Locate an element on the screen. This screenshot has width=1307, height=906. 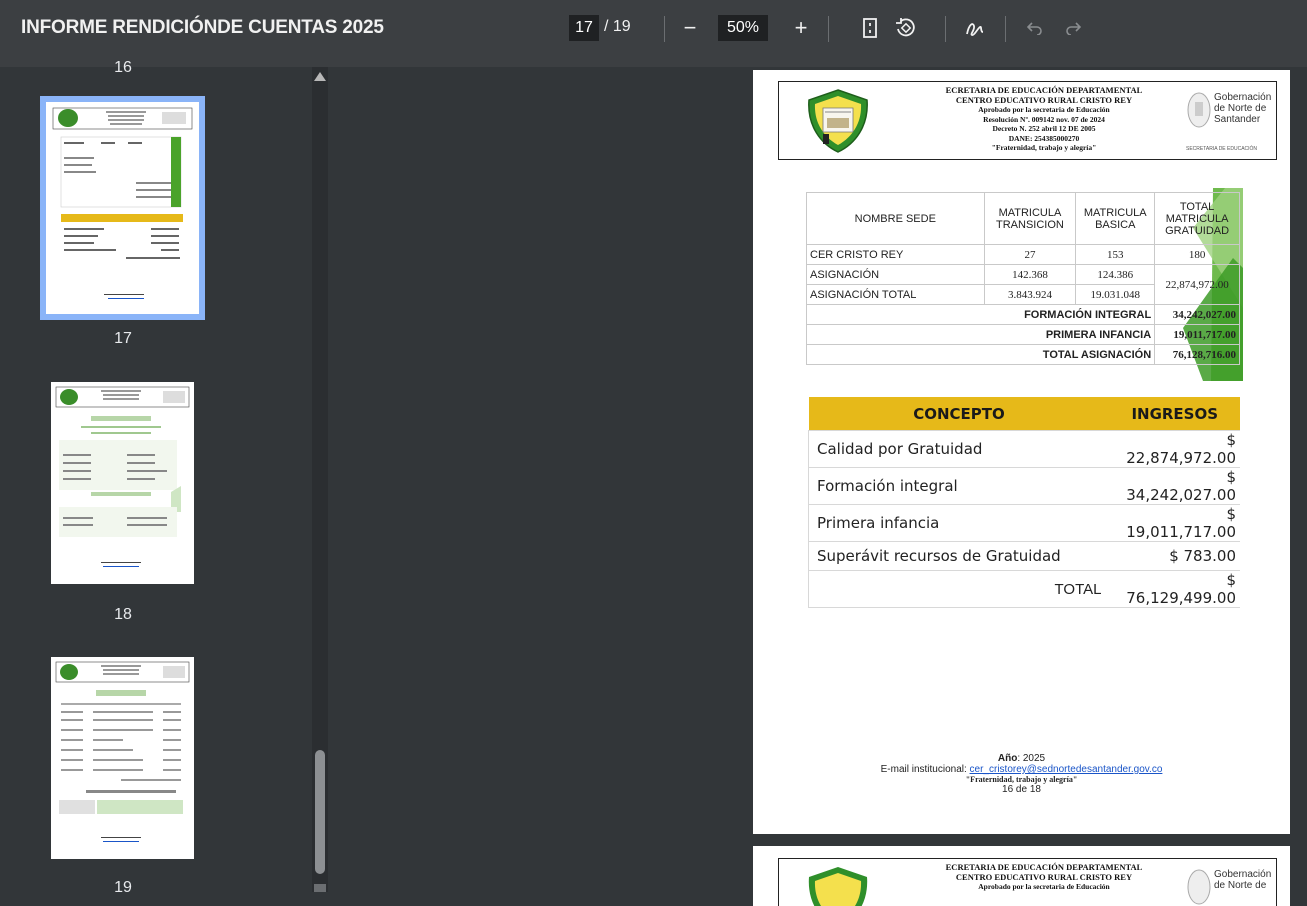
cell: 19.031.048 is located at coordinates (1115, 294).